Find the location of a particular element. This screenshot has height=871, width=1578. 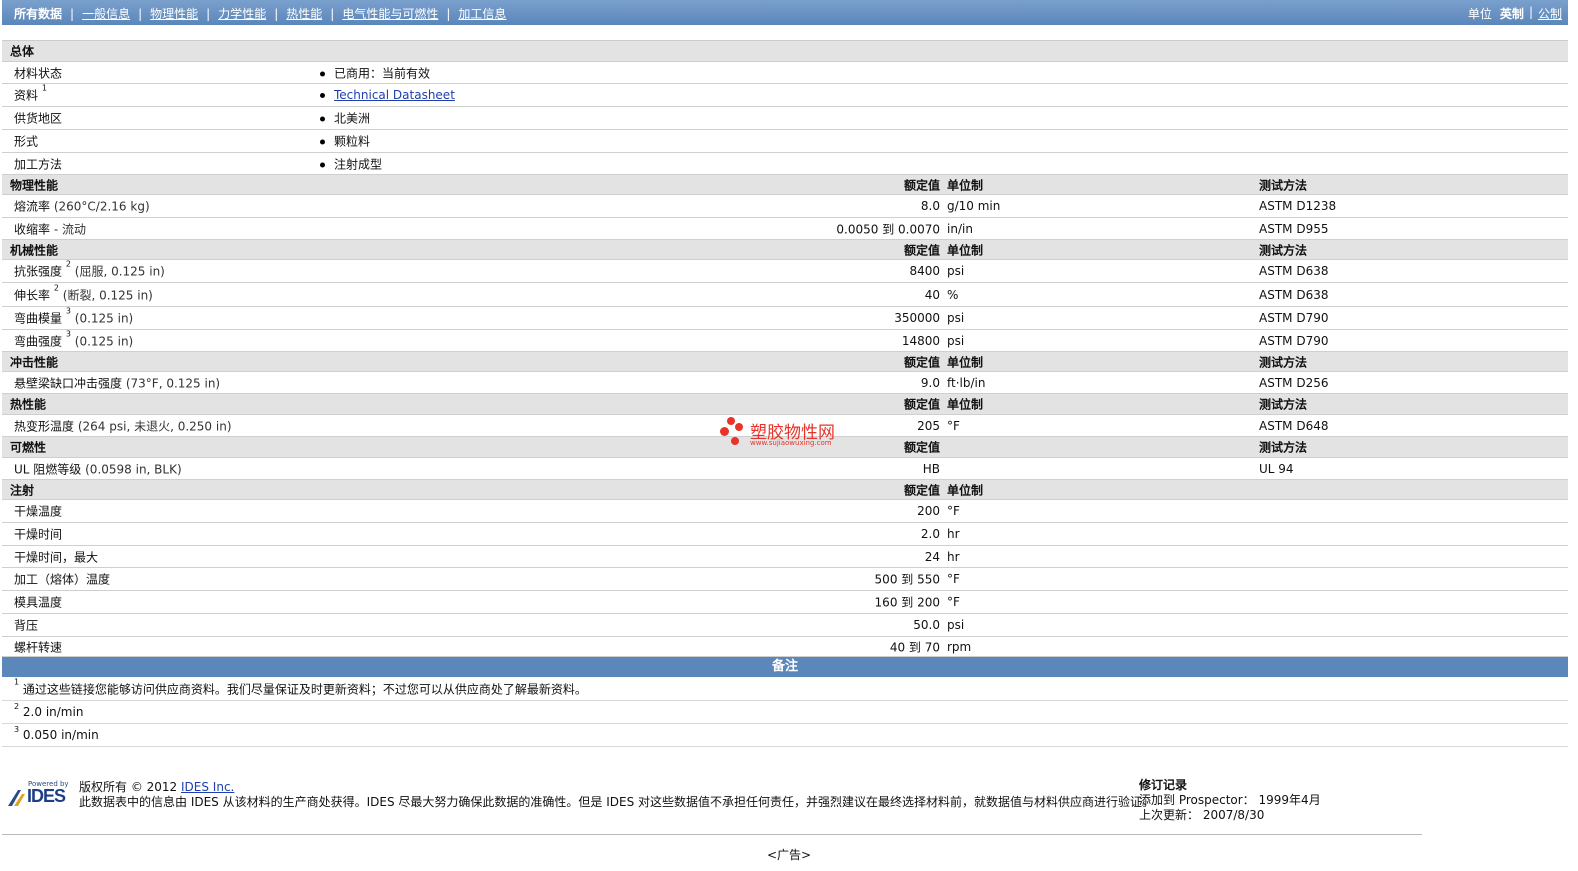

label-text: 弯曲强度 is located at coordinates (38, 341).